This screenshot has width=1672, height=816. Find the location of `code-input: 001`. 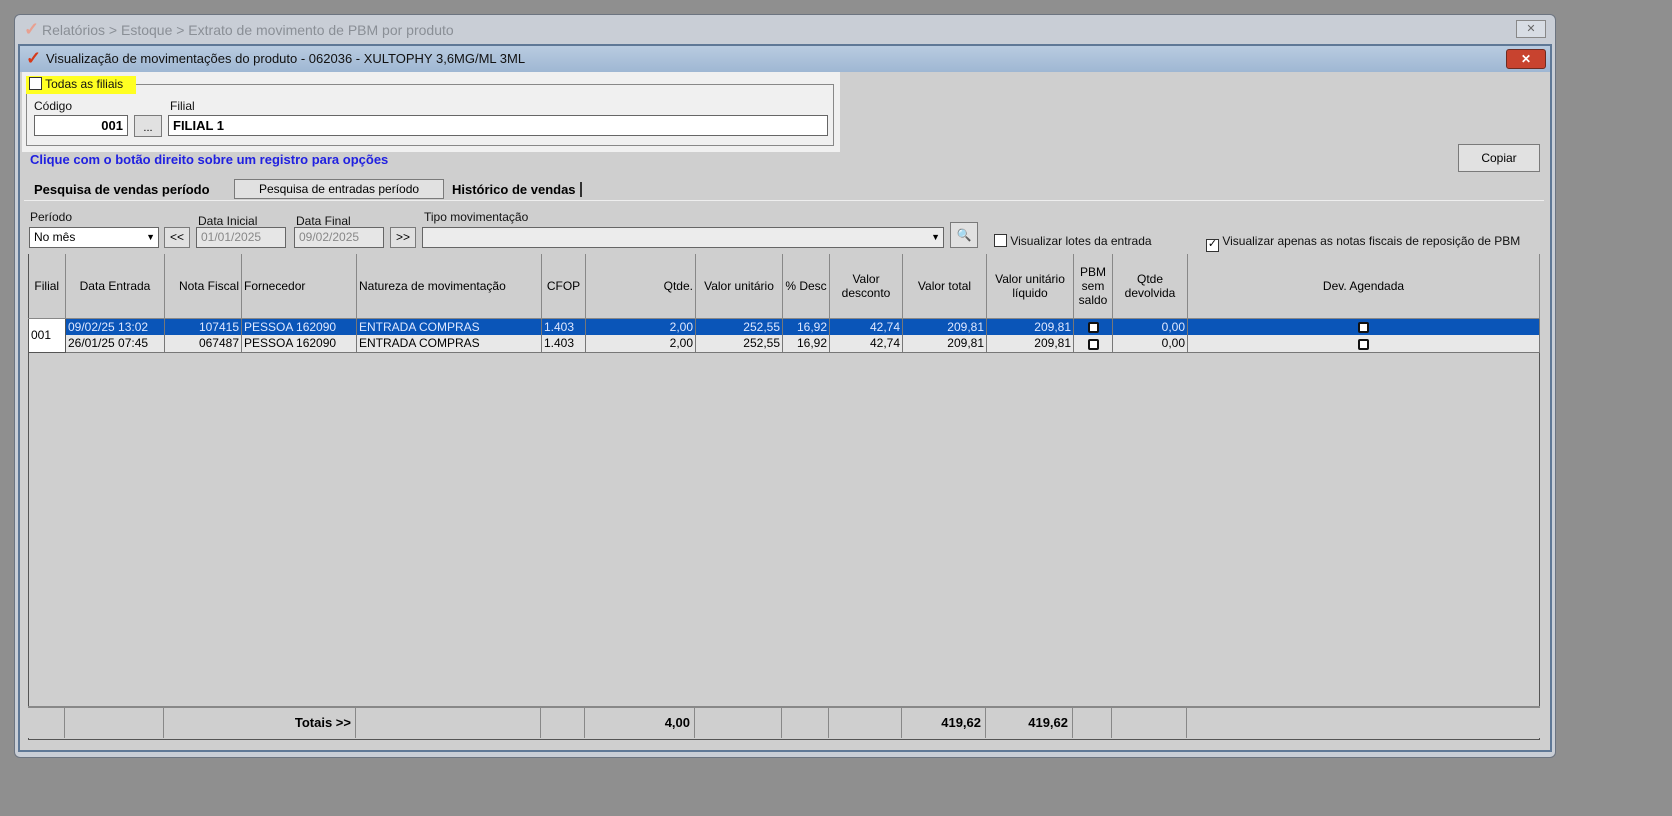

code-input: 001 is located at coordinates (81, 125).